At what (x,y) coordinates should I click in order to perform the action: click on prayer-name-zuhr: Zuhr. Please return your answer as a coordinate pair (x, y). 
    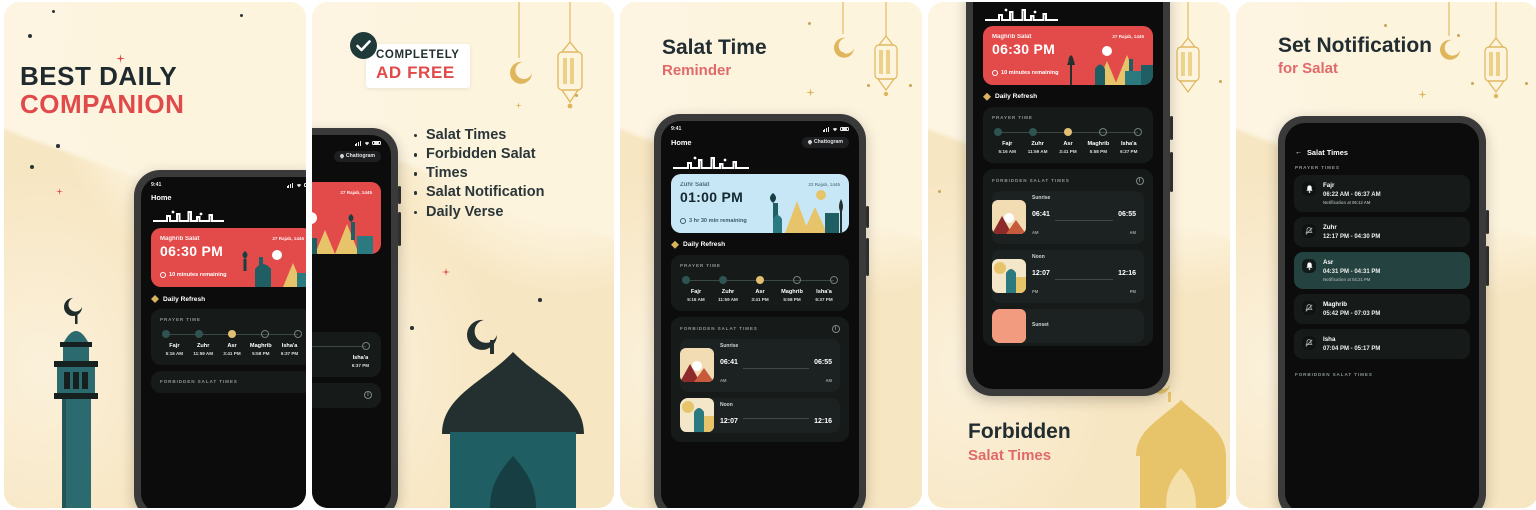
    Looking at the image, I should click on (203, 346).